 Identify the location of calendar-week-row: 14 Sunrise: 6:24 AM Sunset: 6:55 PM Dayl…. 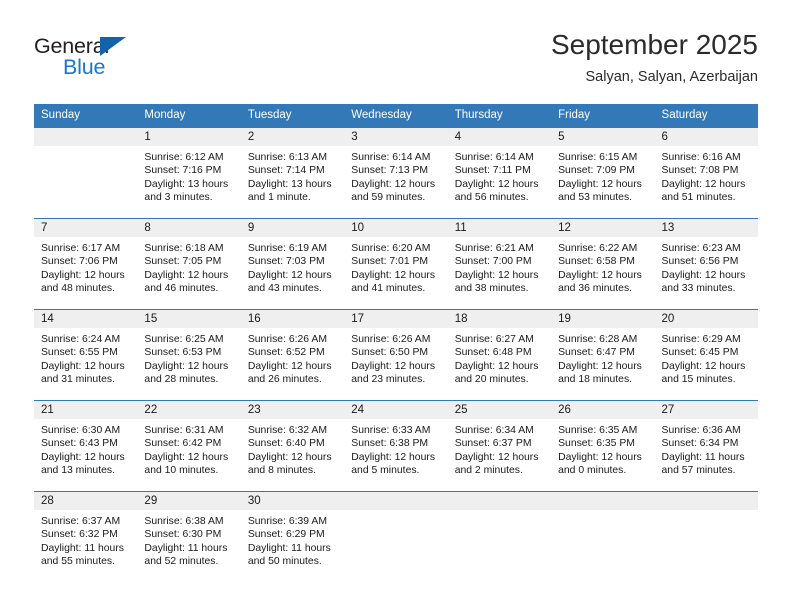
(396, 355).